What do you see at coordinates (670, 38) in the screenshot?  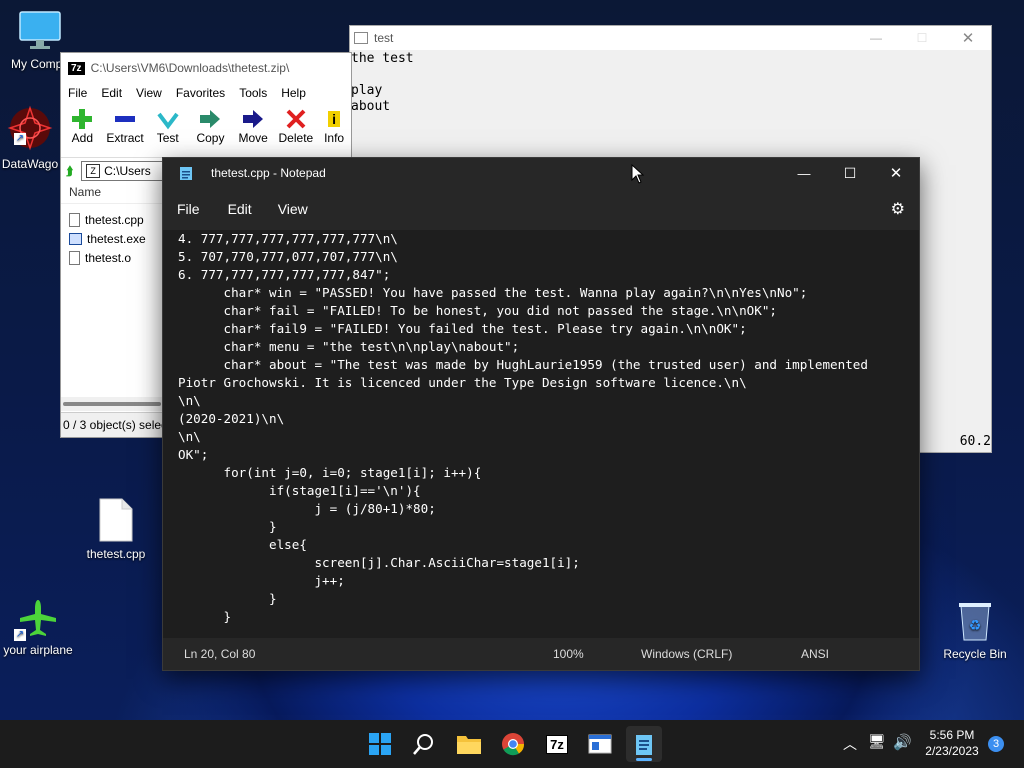 I see `console-titlebar: test — ☐ ✕` at bounding box center [670, 38].